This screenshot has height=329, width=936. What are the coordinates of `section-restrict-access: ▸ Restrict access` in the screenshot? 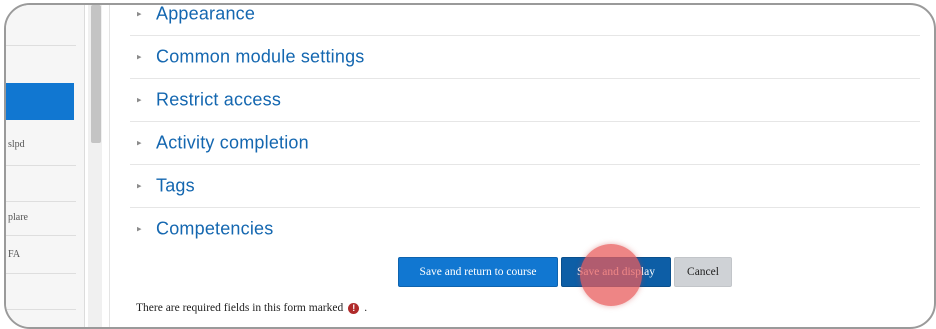 It's located at (525, 100).